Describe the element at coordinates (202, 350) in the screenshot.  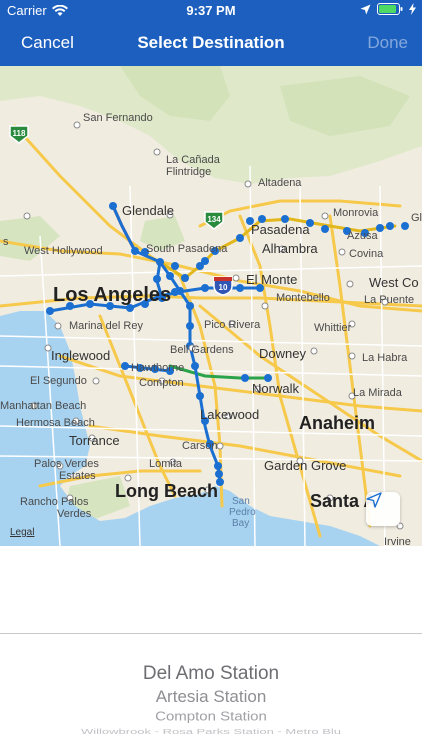
I see `map-label-bell-gardens: Bell Gardens` at that location.